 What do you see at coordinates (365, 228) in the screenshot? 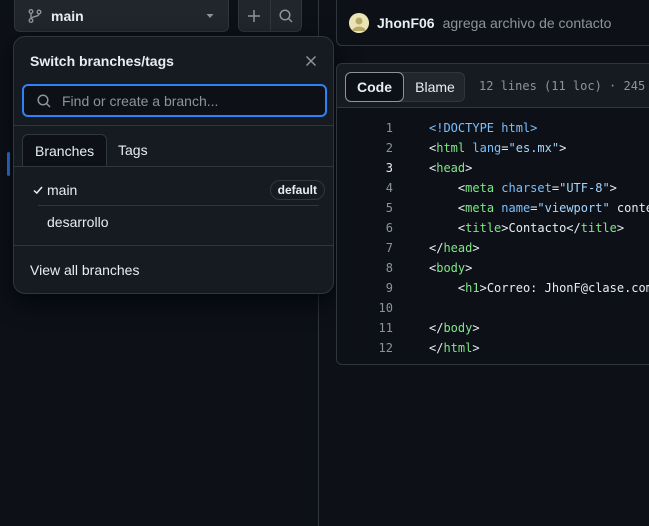
I see `line-number: 6` at bounding box center [365, 228].